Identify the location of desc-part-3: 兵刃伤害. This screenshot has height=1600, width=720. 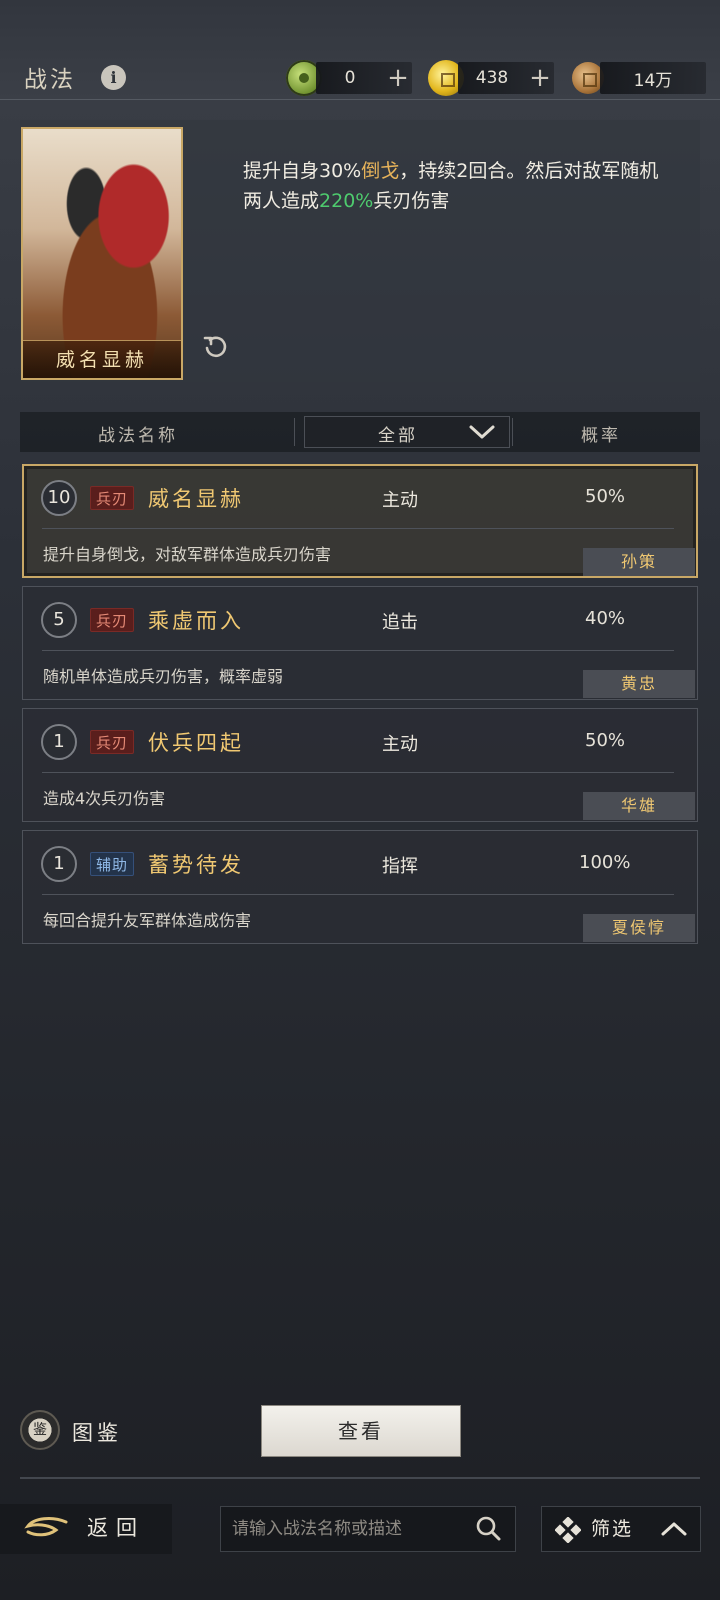
(411, 201).